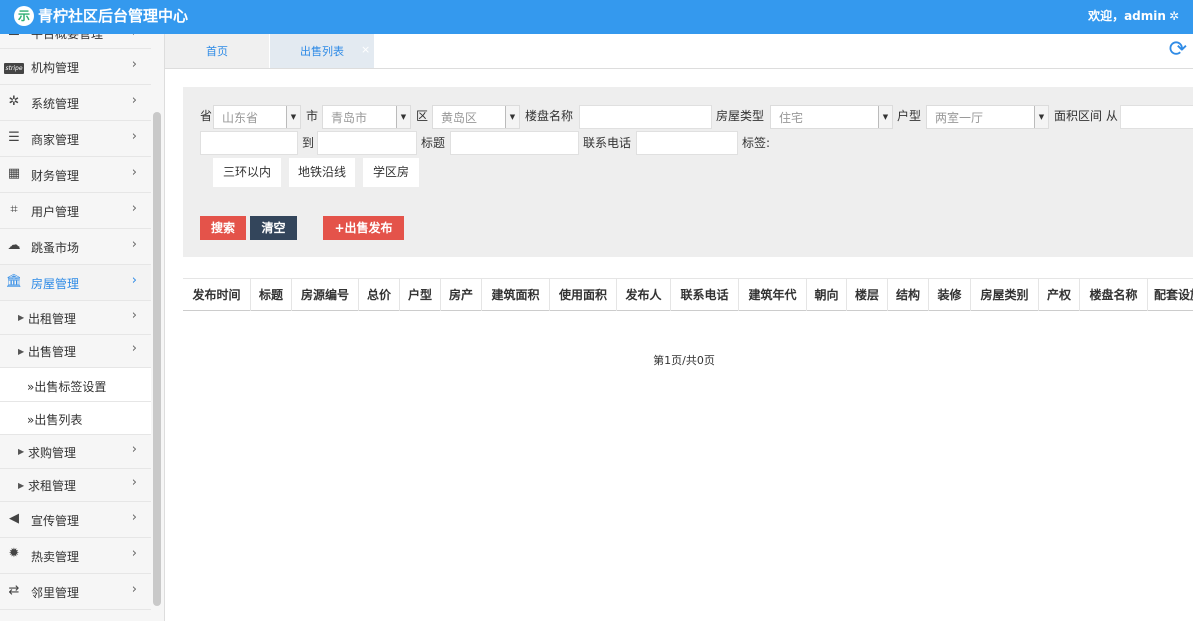 This screenshot has width=1193, height=621. Describe the element at coordinates (705, 295) in the screenshot. I see `column-header: 联系电话` at that location.